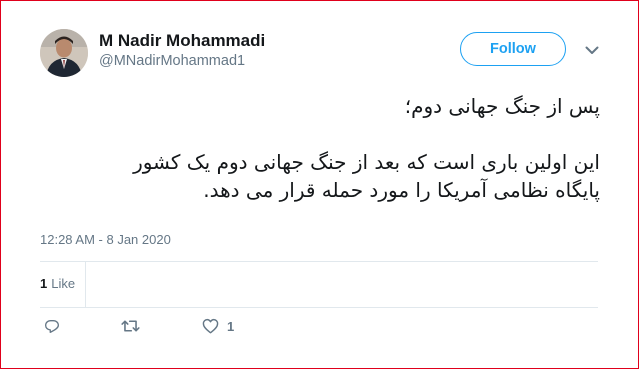  Describe the element at coordinates (210, 326) in the screenshot. I see `heart-icon` at that location.